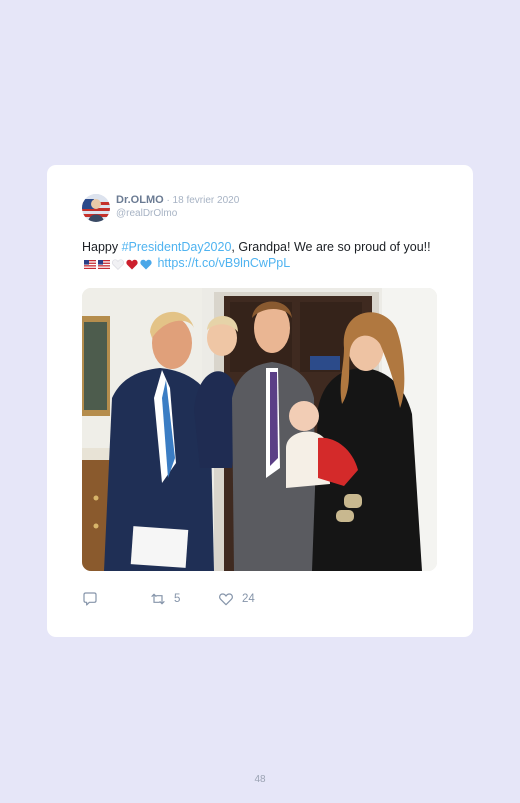 Image resolution: width=520 pixels, height=803 pixels. Describe the element at coordinates (158, 599) in the screenshot. I see `retweet-icon` at that location.